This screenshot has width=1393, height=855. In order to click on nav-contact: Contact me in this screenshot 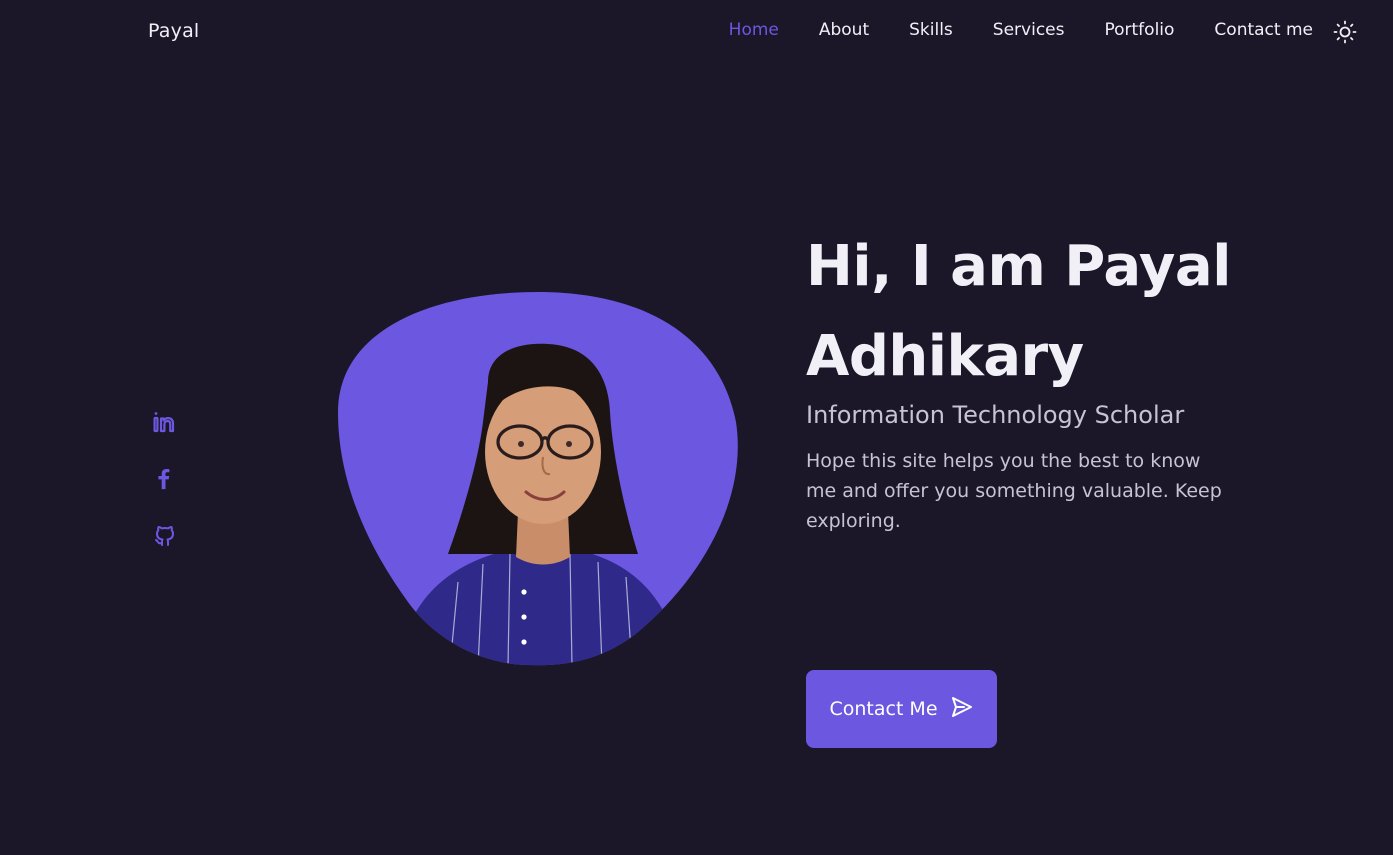, I will do `click(1263, 30)`.